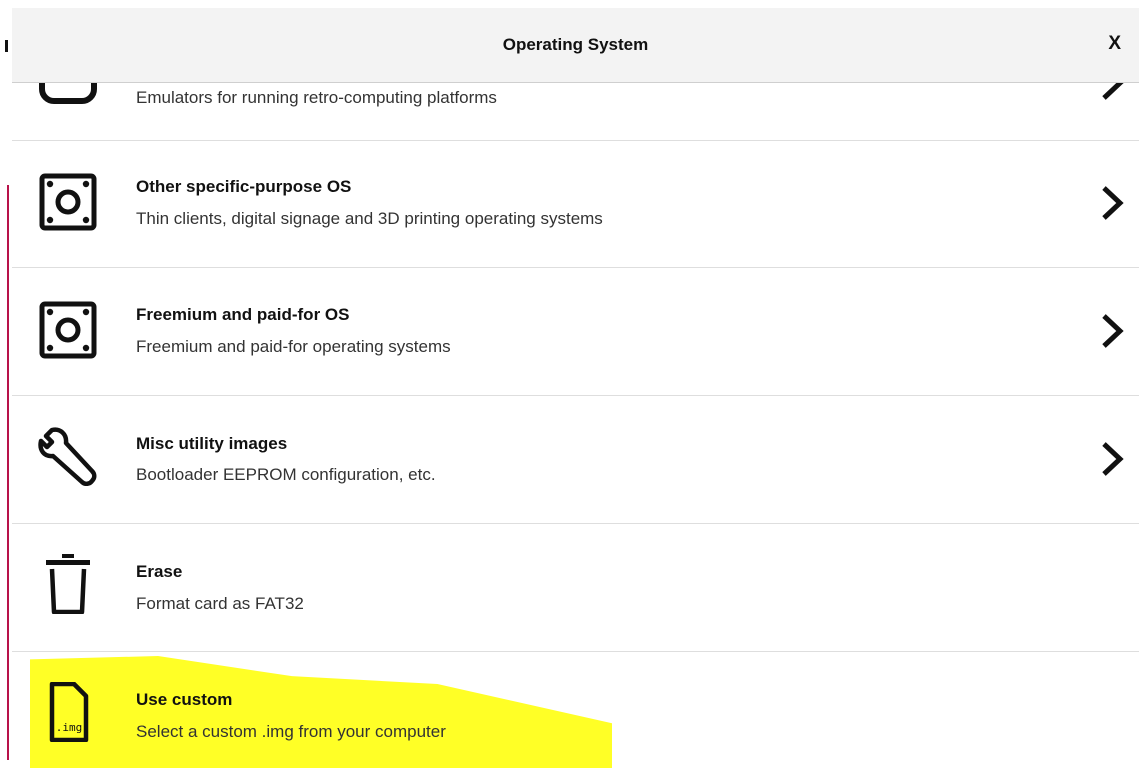  What do you see at coordinates (212, 443) in the screenshot?
I see `item-title: Misc utility images` at bounding box center [212, 443].